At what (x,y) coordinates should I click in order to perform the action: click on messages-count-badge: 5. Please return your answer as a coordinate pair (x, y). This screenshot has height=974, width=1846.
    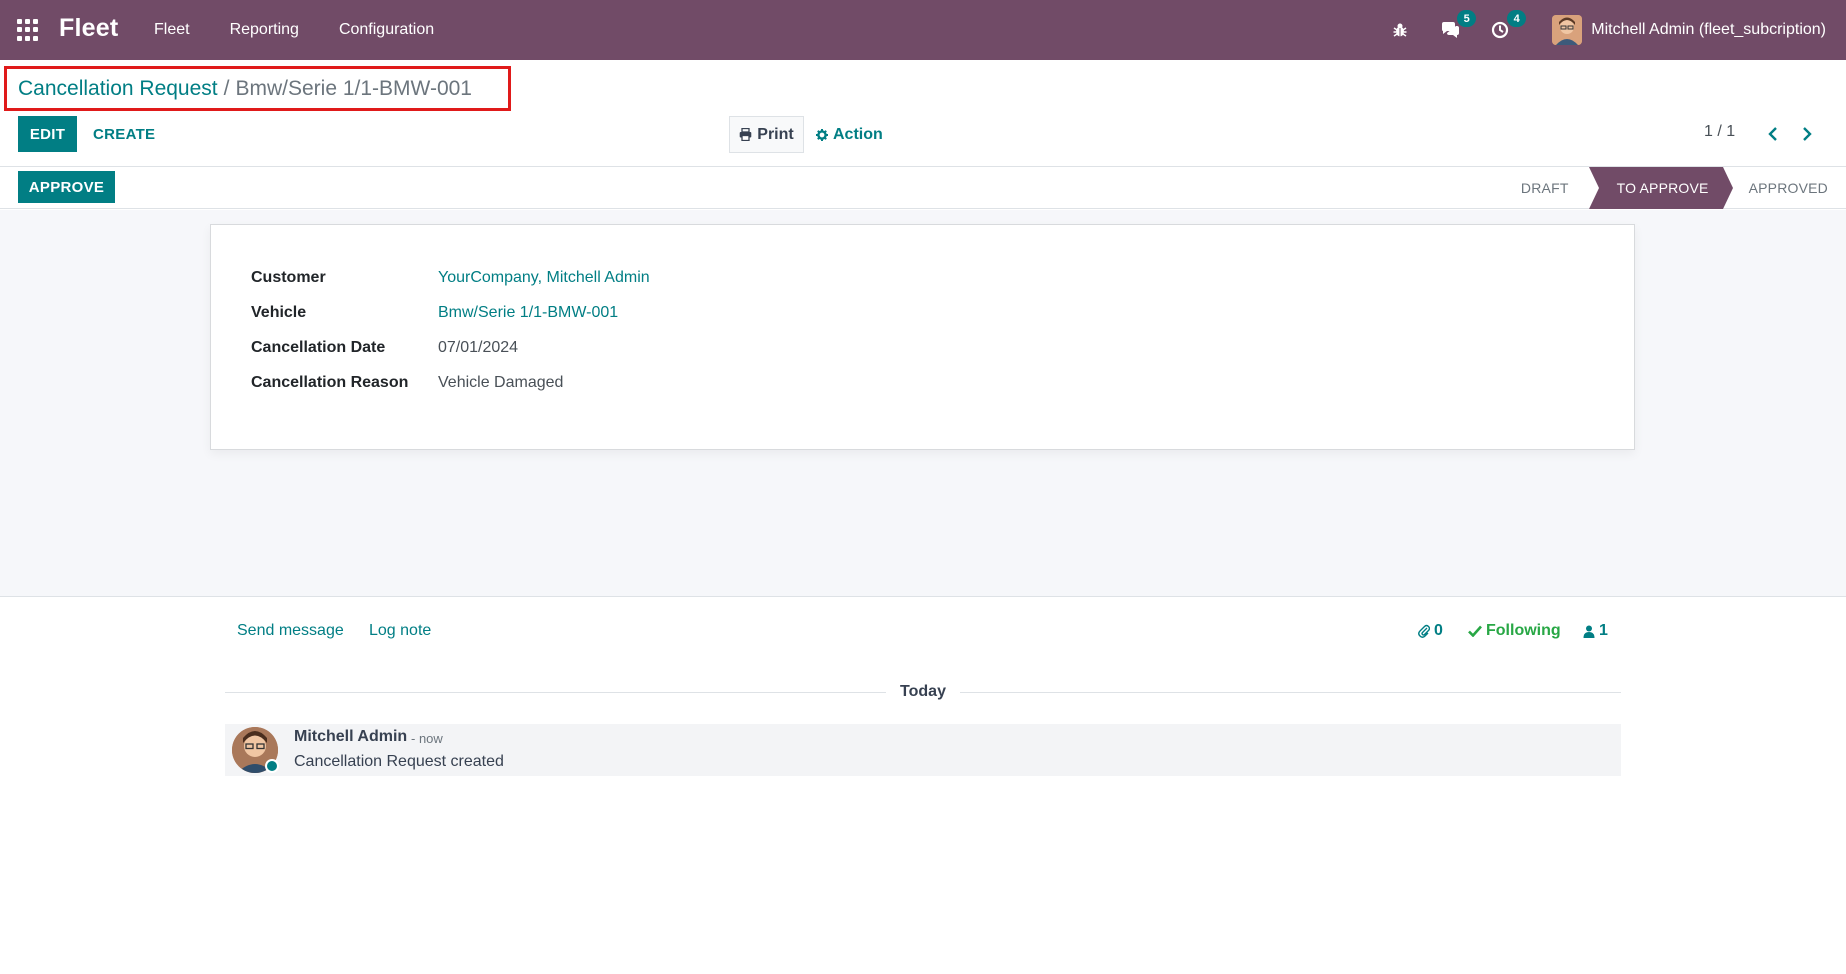
    Looking at the image, I should click on (1467, 18).